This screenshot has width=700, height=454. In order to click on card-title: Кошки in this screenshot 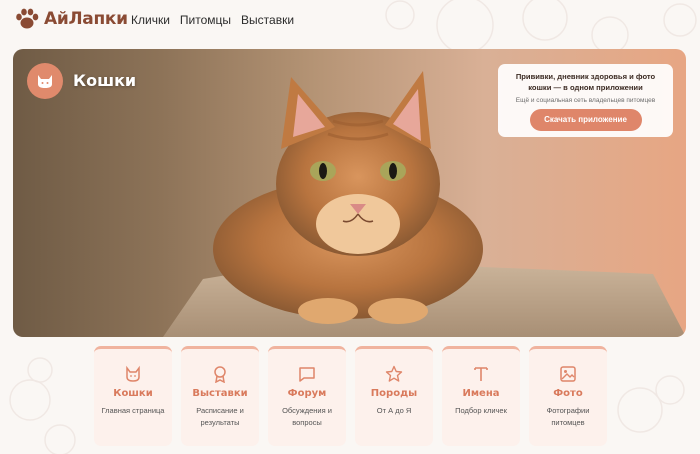, I will do `click(133, 393)`.